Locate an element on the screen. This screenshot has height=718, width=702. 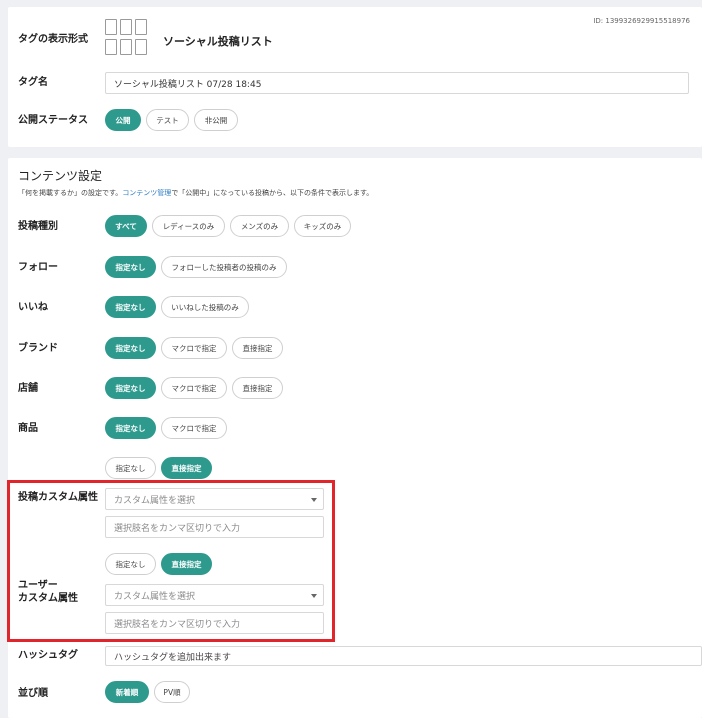
post-custom-direct: 直接指定 is located at coordinates (186, 468).